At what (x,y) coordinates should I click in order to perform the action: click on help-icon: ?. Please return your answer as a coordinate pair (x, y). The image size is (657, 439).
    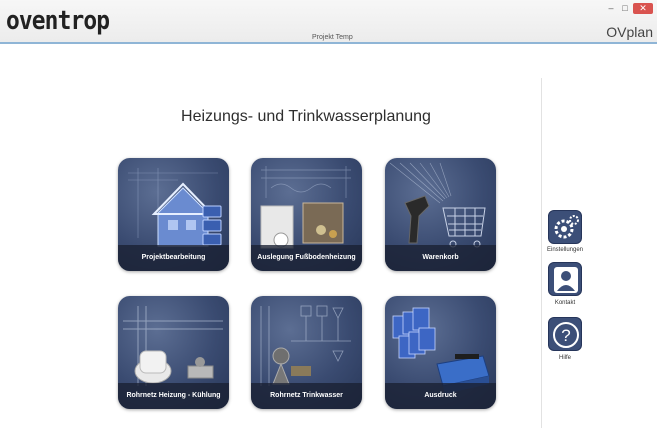
    Looking at the image, I should click on (566, 335).